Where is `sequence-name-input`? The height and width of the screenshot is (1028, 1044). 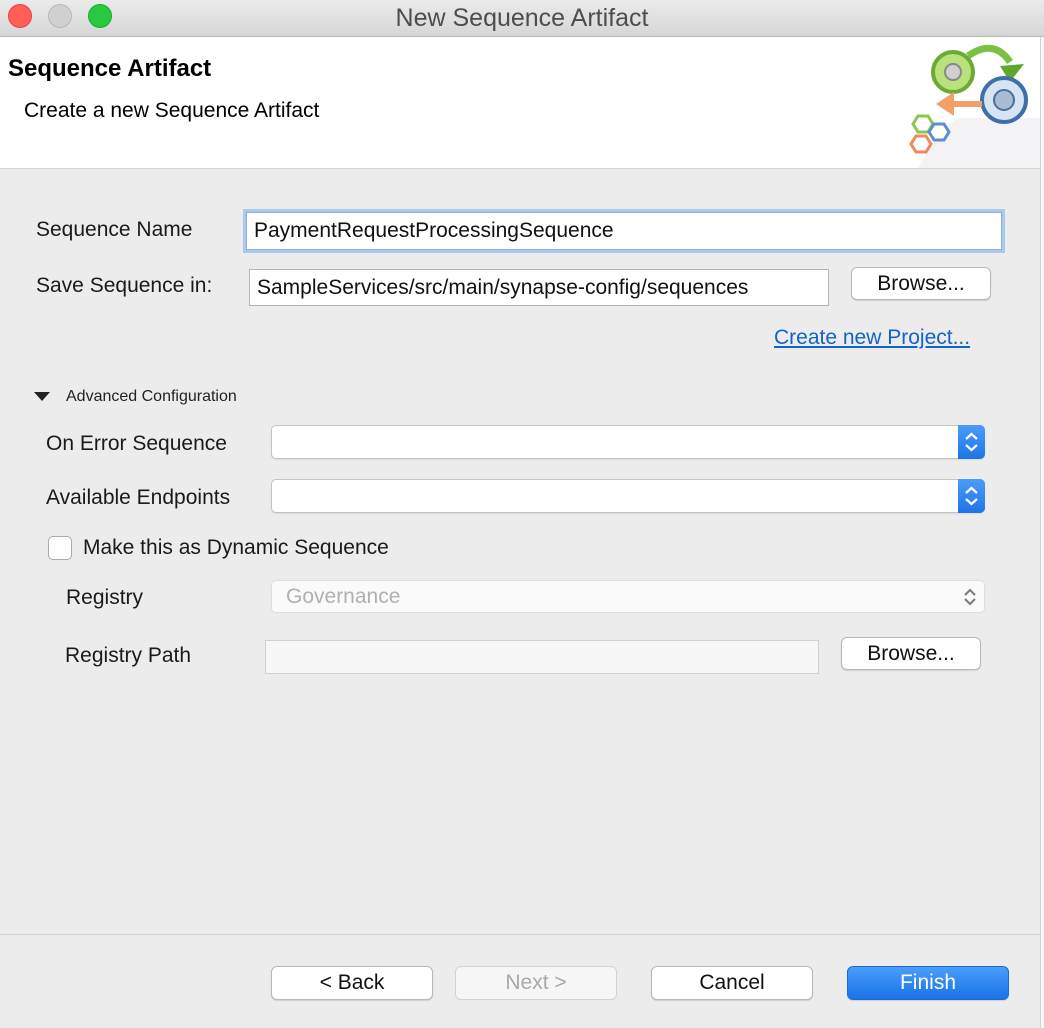
sequence-name-input is located at coordinates (624, 231).